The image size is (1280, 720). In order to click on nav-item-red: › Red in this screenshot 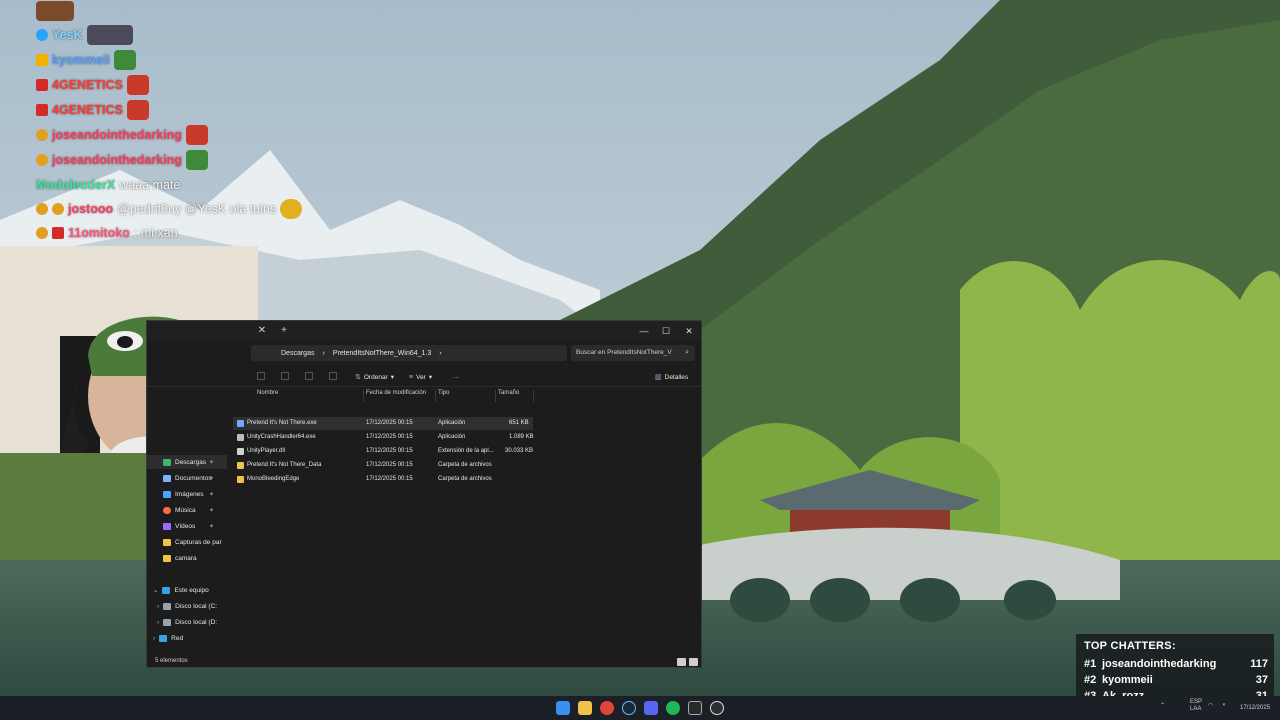, I will do `click(187, 638)`.